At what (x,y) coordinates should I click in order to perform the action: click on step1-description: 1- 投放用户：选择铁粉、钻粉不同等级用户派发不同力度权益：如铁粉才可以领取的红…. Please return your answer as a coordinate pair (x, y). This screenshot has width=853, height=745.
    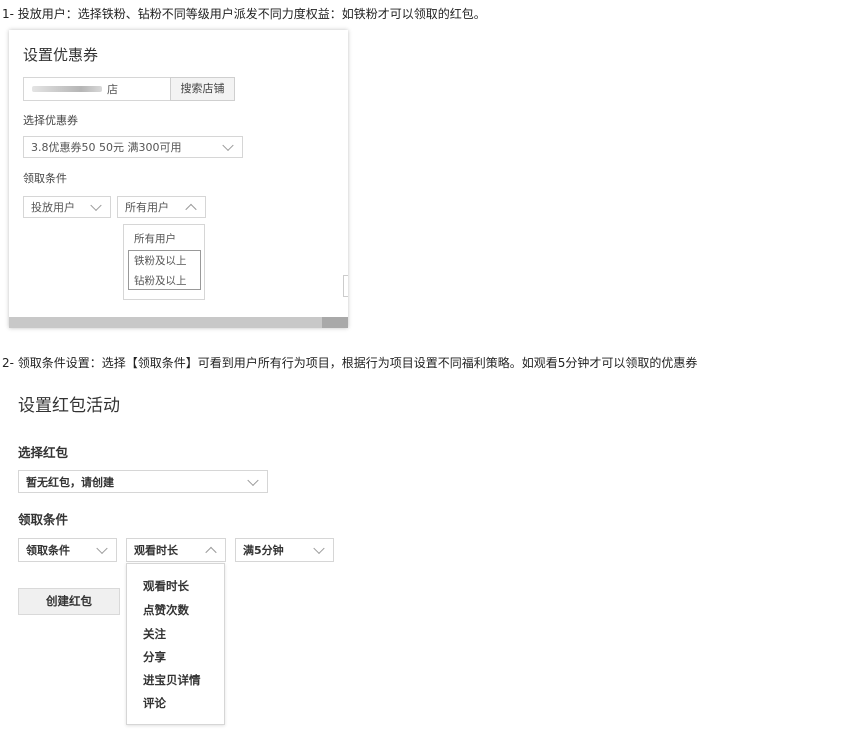
    Looking at the image, I should click on (244, 14).